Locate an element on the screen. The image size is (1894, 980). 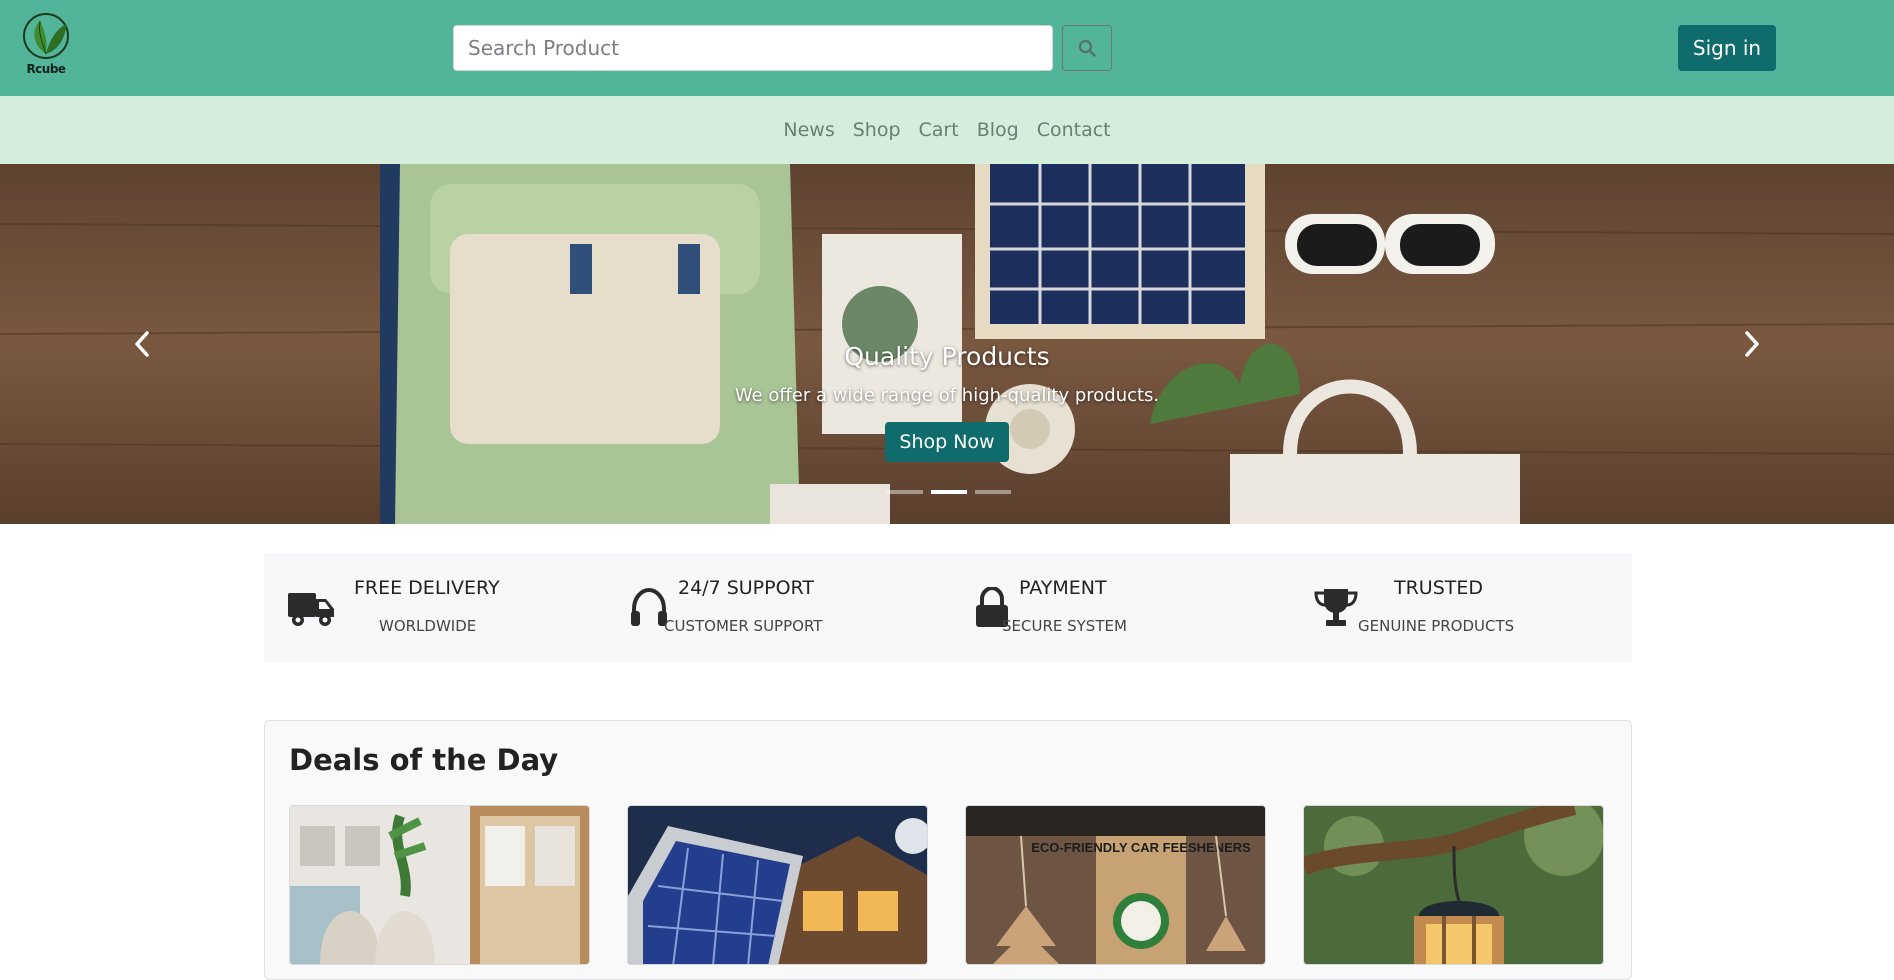
nav-contact: Contact is located at coordinates (1074, 130).